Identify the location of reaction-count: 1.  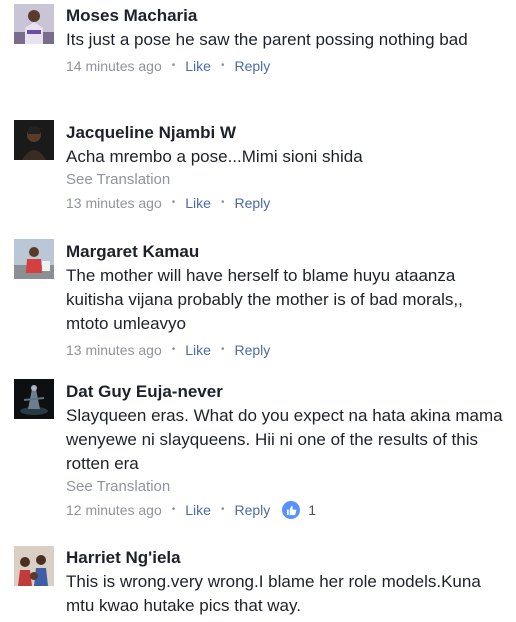
(312, 510).